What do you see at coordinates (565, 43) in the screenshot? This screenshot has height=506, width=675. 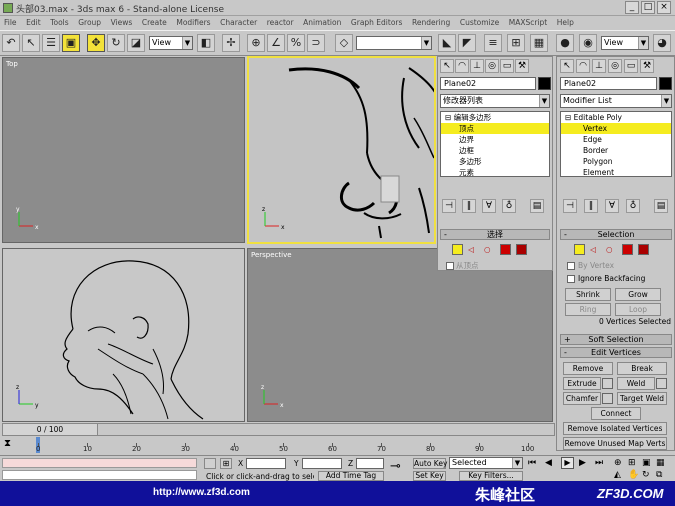 I see `material-editor-icon: ●` at bounding box center [565, 43].